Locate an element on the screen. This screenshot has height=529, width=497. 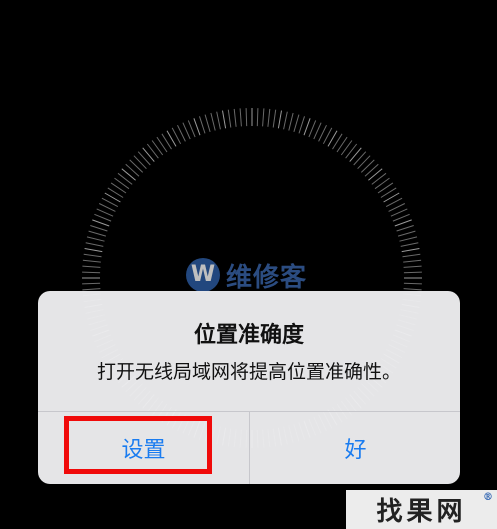
corner-watermark: 找果网 ® is located at coordinates (421, 509).